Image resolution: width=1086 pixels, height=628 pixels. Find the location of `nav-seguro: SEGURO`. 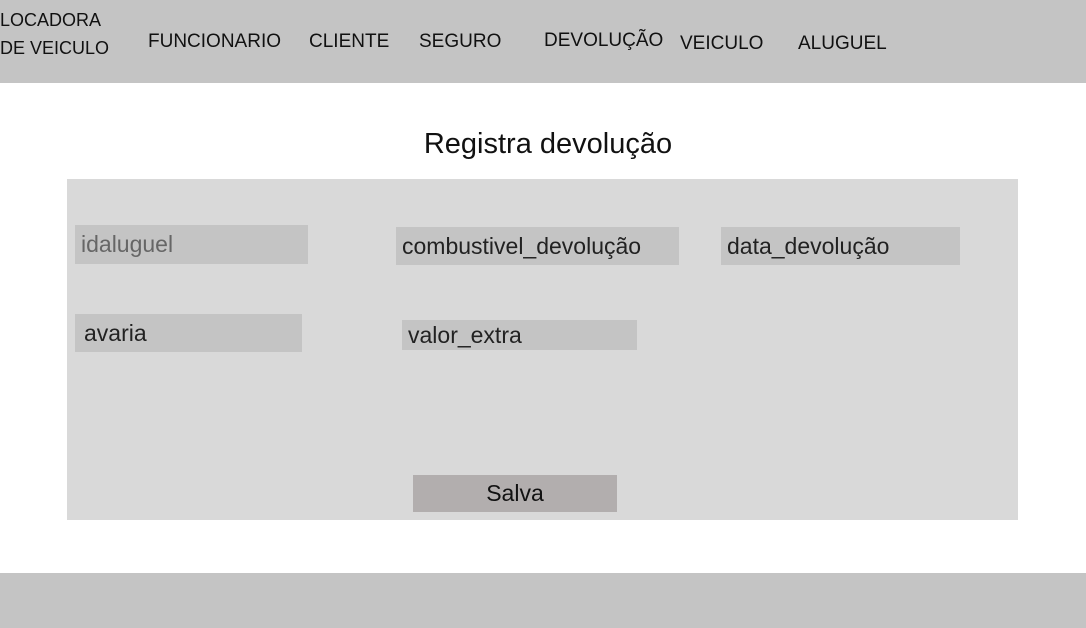

nav-seguro: SEGURO is located at coordinates (460, 42).